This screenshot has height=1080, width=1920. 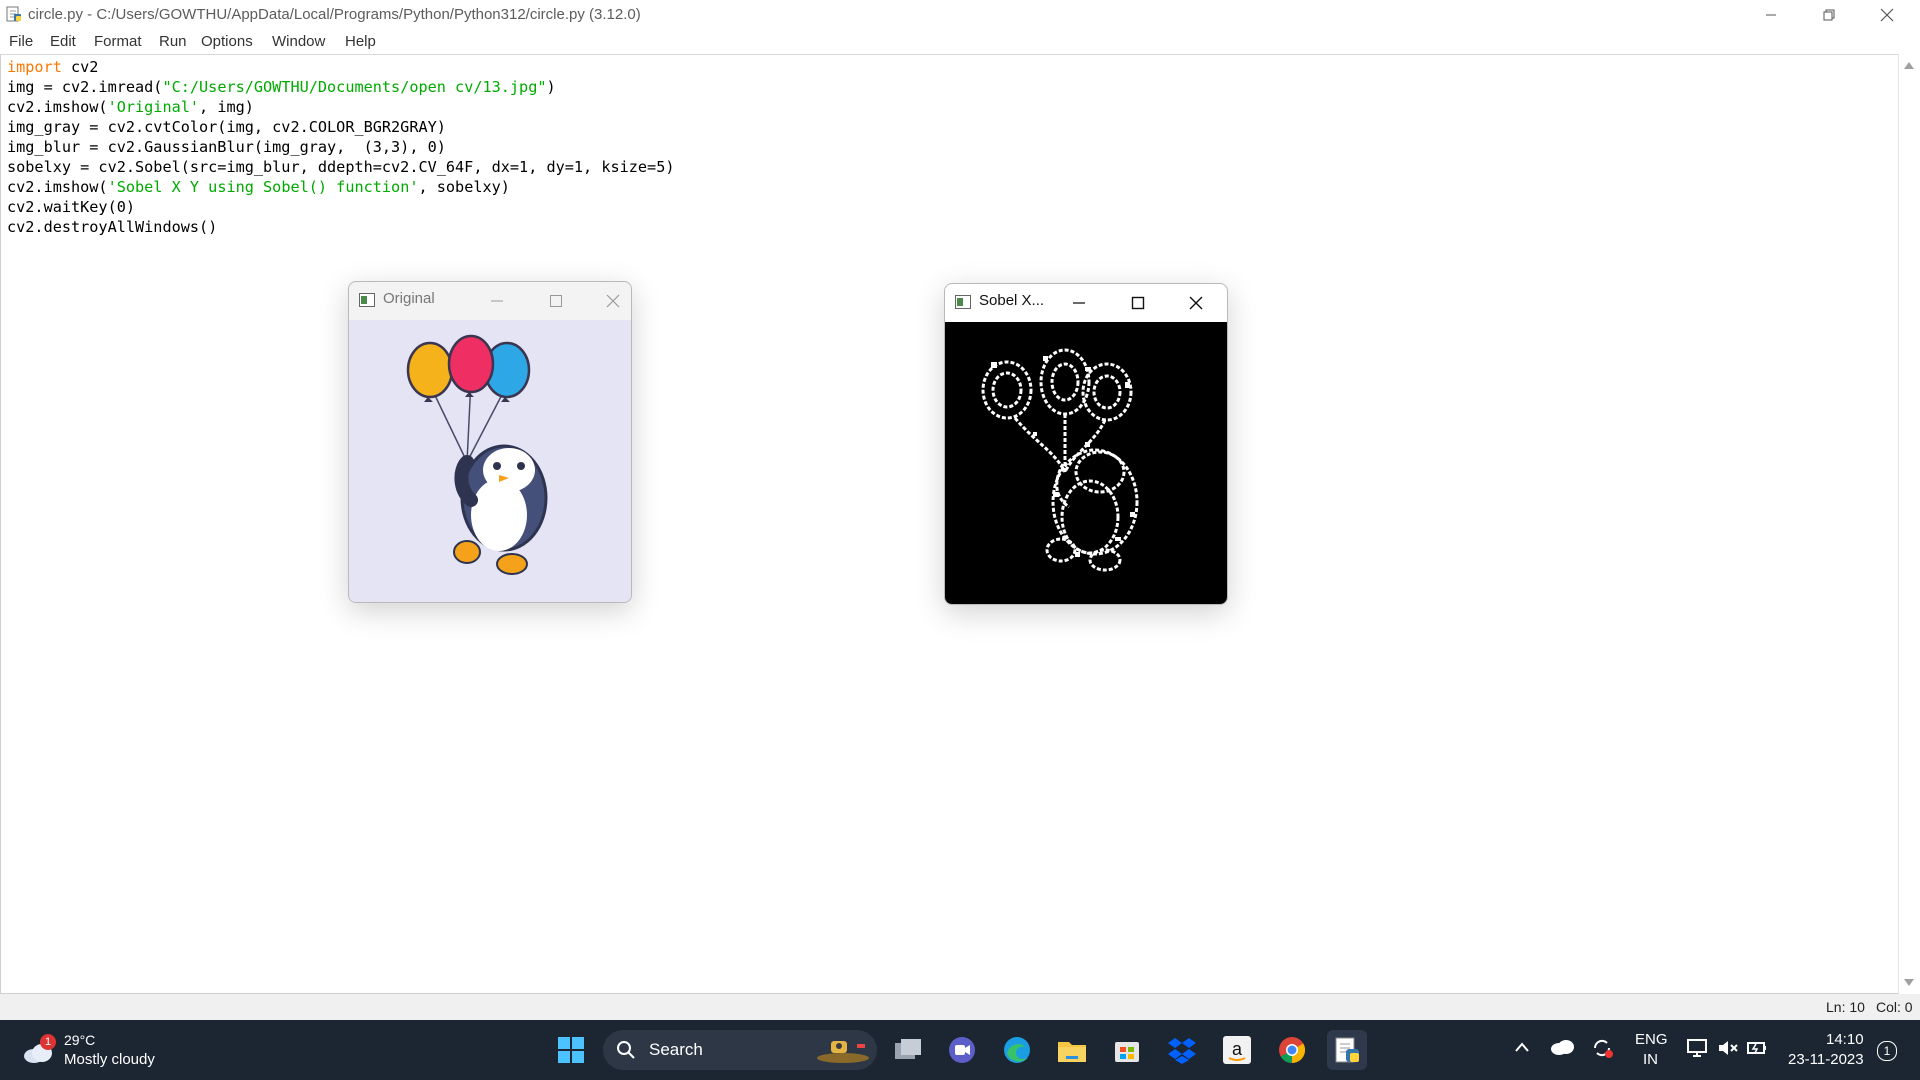 What do you see at coordinates (1522, 1049) in the screenshot?
I see `tray-overflow-chevron-icon` at bounding box center [1522, 1049].